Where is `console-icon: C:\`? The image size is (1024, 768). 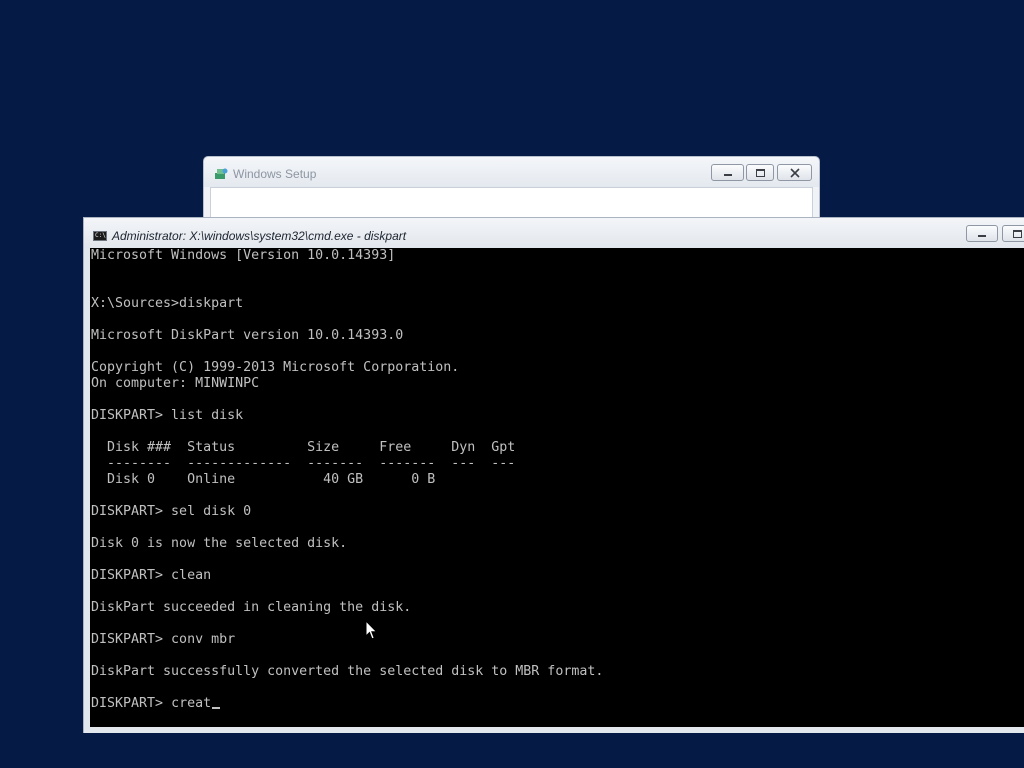 console-icon: C:\ is located at coordinates (100, 236).